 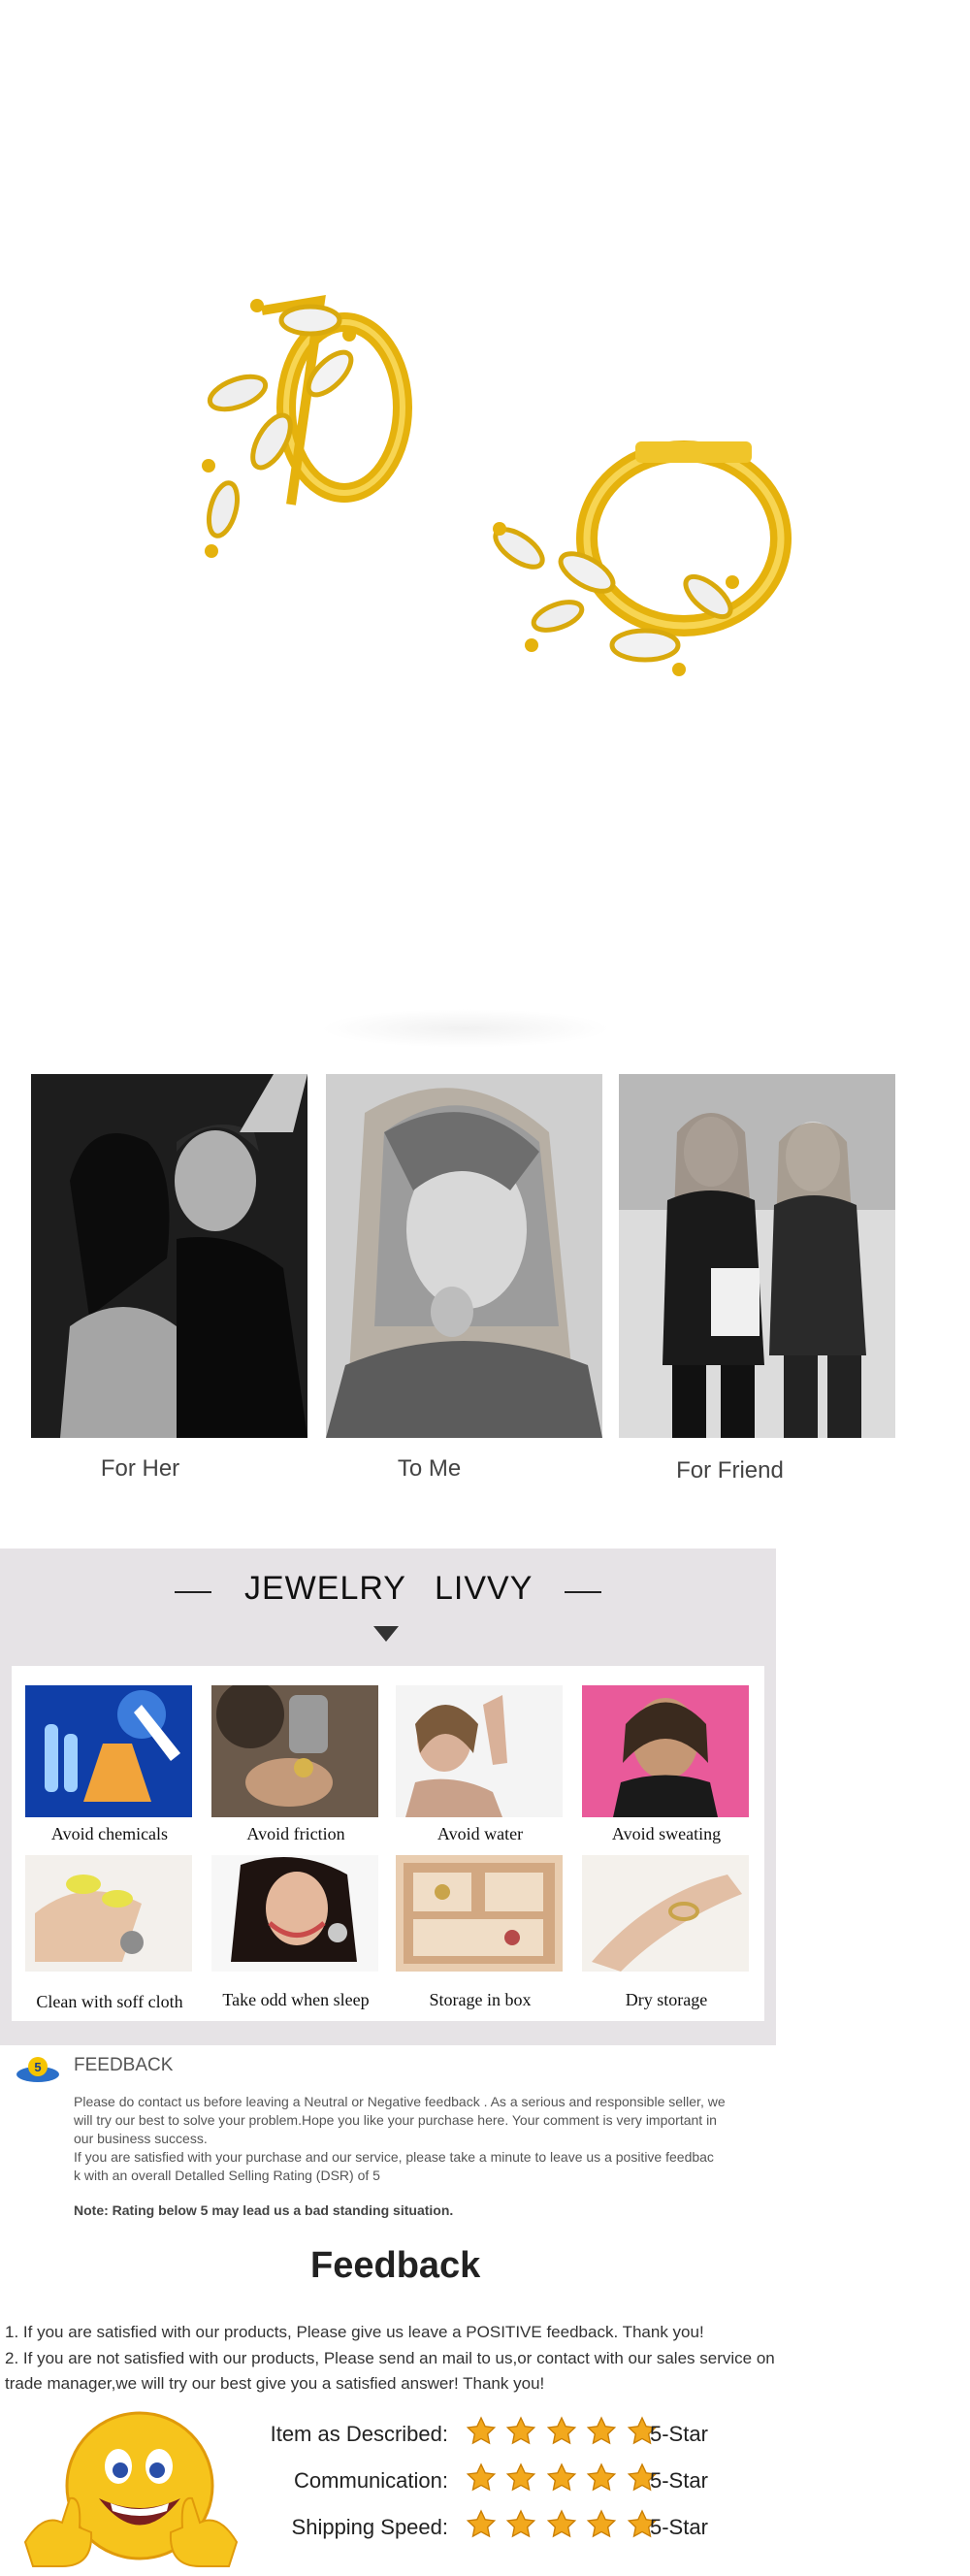 I want to click on care-label: Avoid water, so click(x=480, y=1834).